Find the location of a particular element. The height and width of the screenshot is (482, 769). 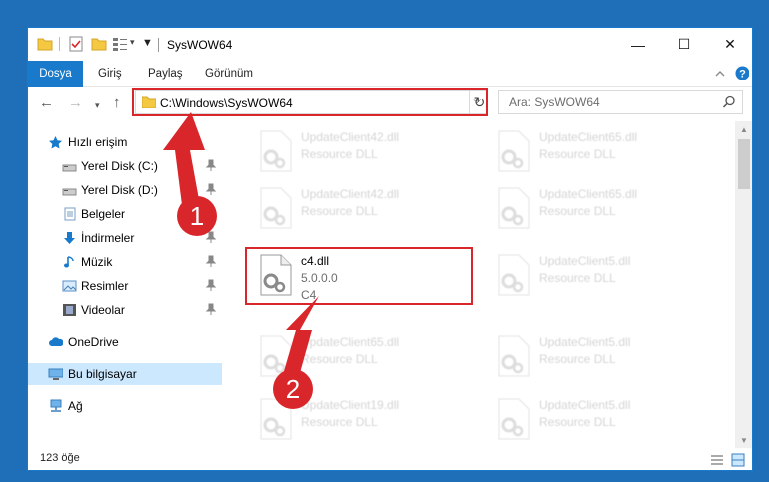

annotation-arrows is located at coordinates (241, 246).